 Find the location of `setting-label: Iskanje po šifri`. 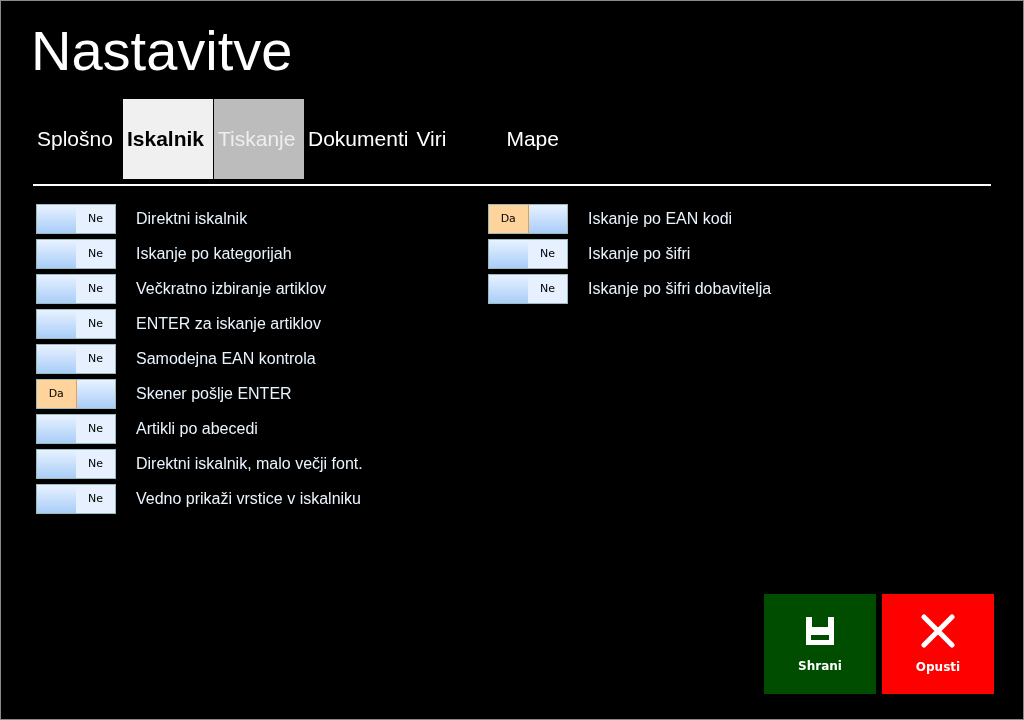

setting-label: Iskanje po šifri is located at coordinates (639, 253).